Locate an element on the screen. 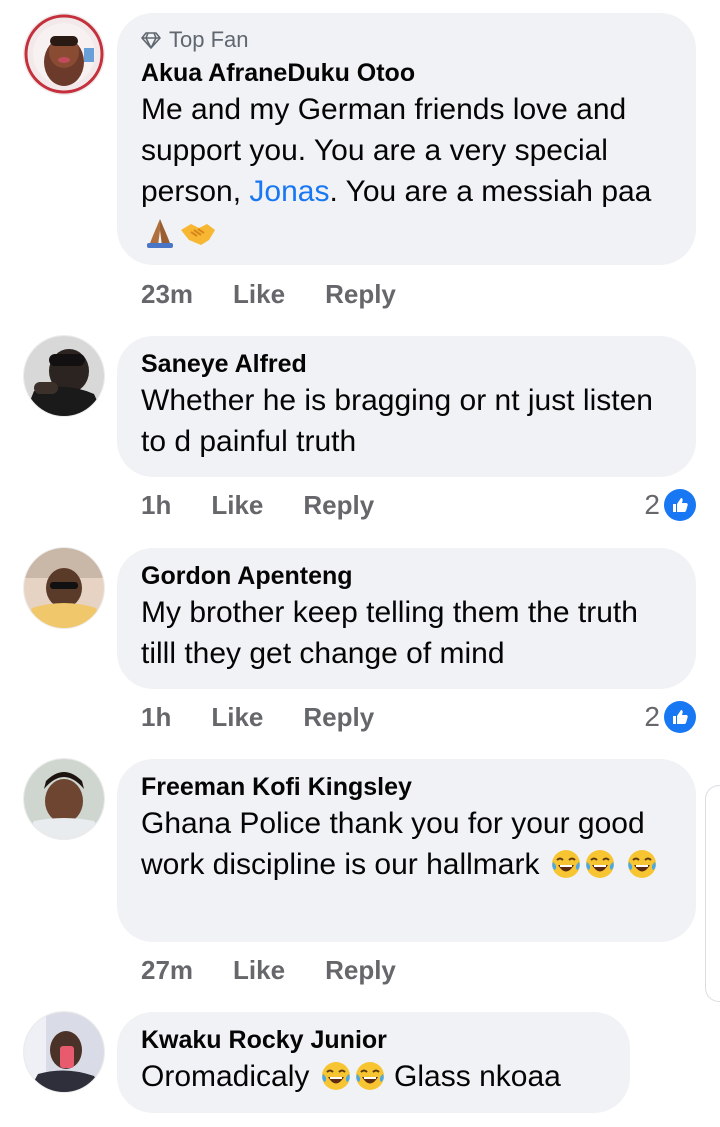 The height and width of the screenshot is (1127, 720). comment-text: Oromadicaly Glass nkoaa is located at coordinates (373, 1079).